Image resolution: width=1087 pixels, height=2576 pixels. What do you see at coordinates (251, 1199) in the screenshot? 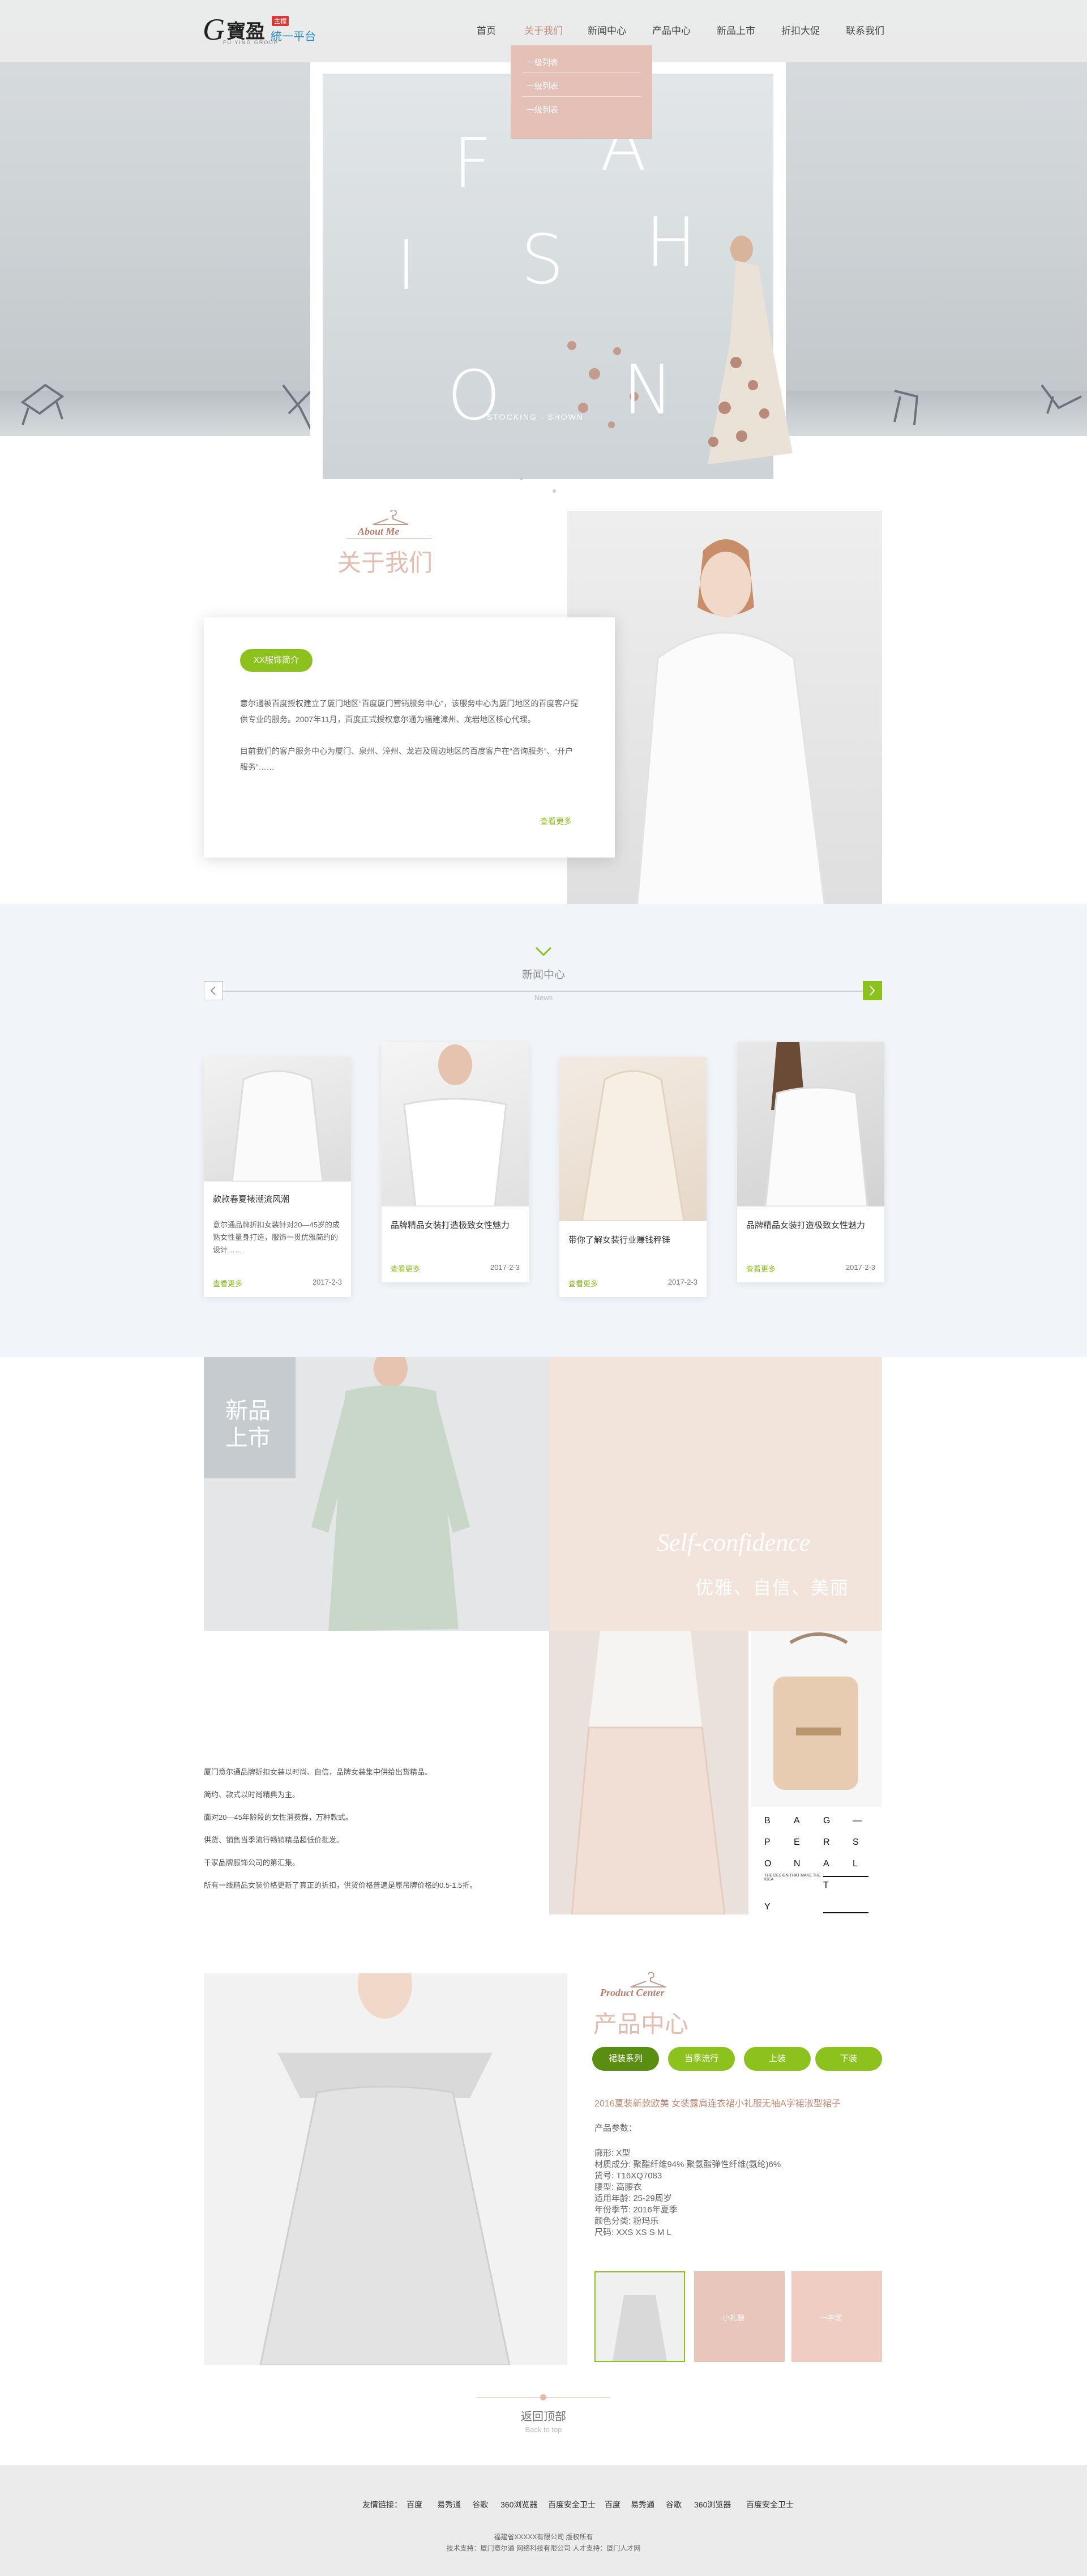
I see `news-title: 款款春夏裱潮流风潮` at bounding box center [251, 1199].